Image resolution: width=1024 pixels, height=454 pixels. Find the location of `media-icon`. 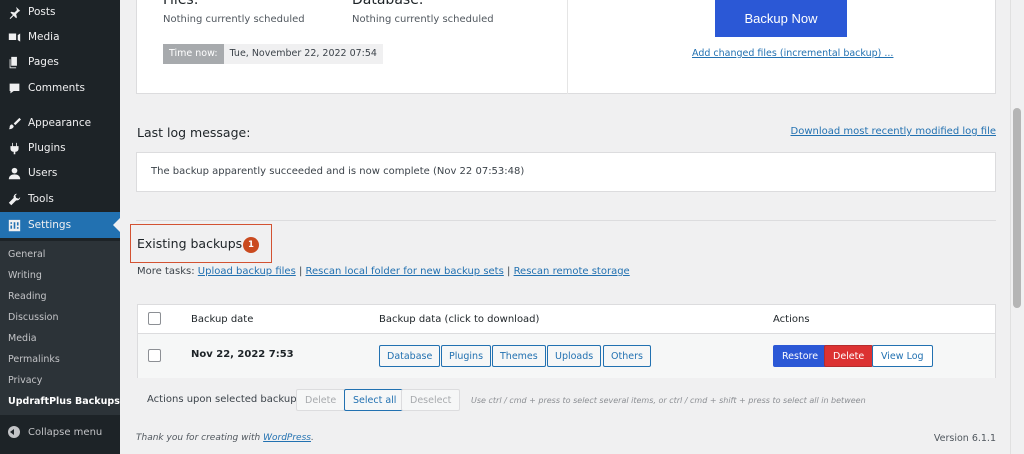

media-icon is located at coordinates (14, 37).